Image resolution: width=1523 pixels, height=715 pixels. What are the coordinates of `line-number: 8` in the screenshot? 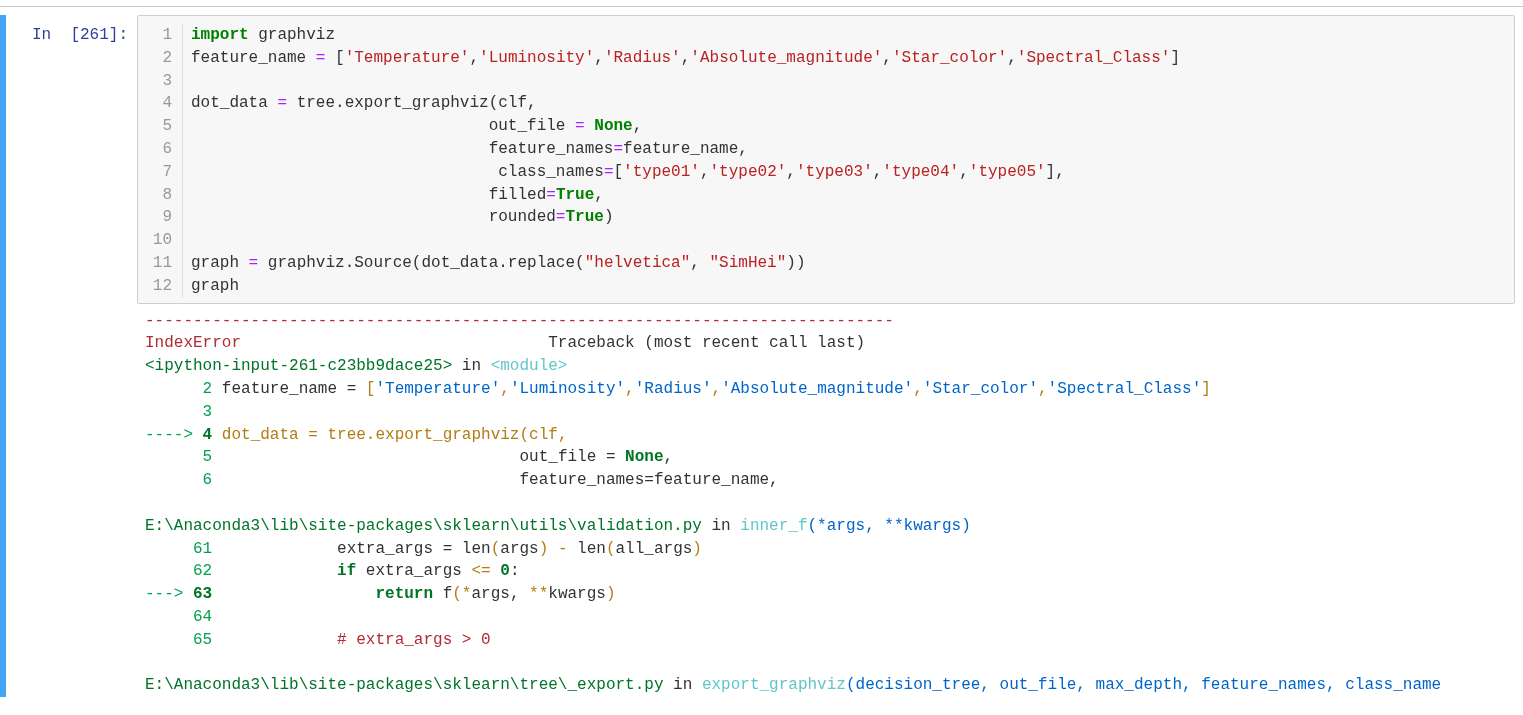 It's located at (167, 194).